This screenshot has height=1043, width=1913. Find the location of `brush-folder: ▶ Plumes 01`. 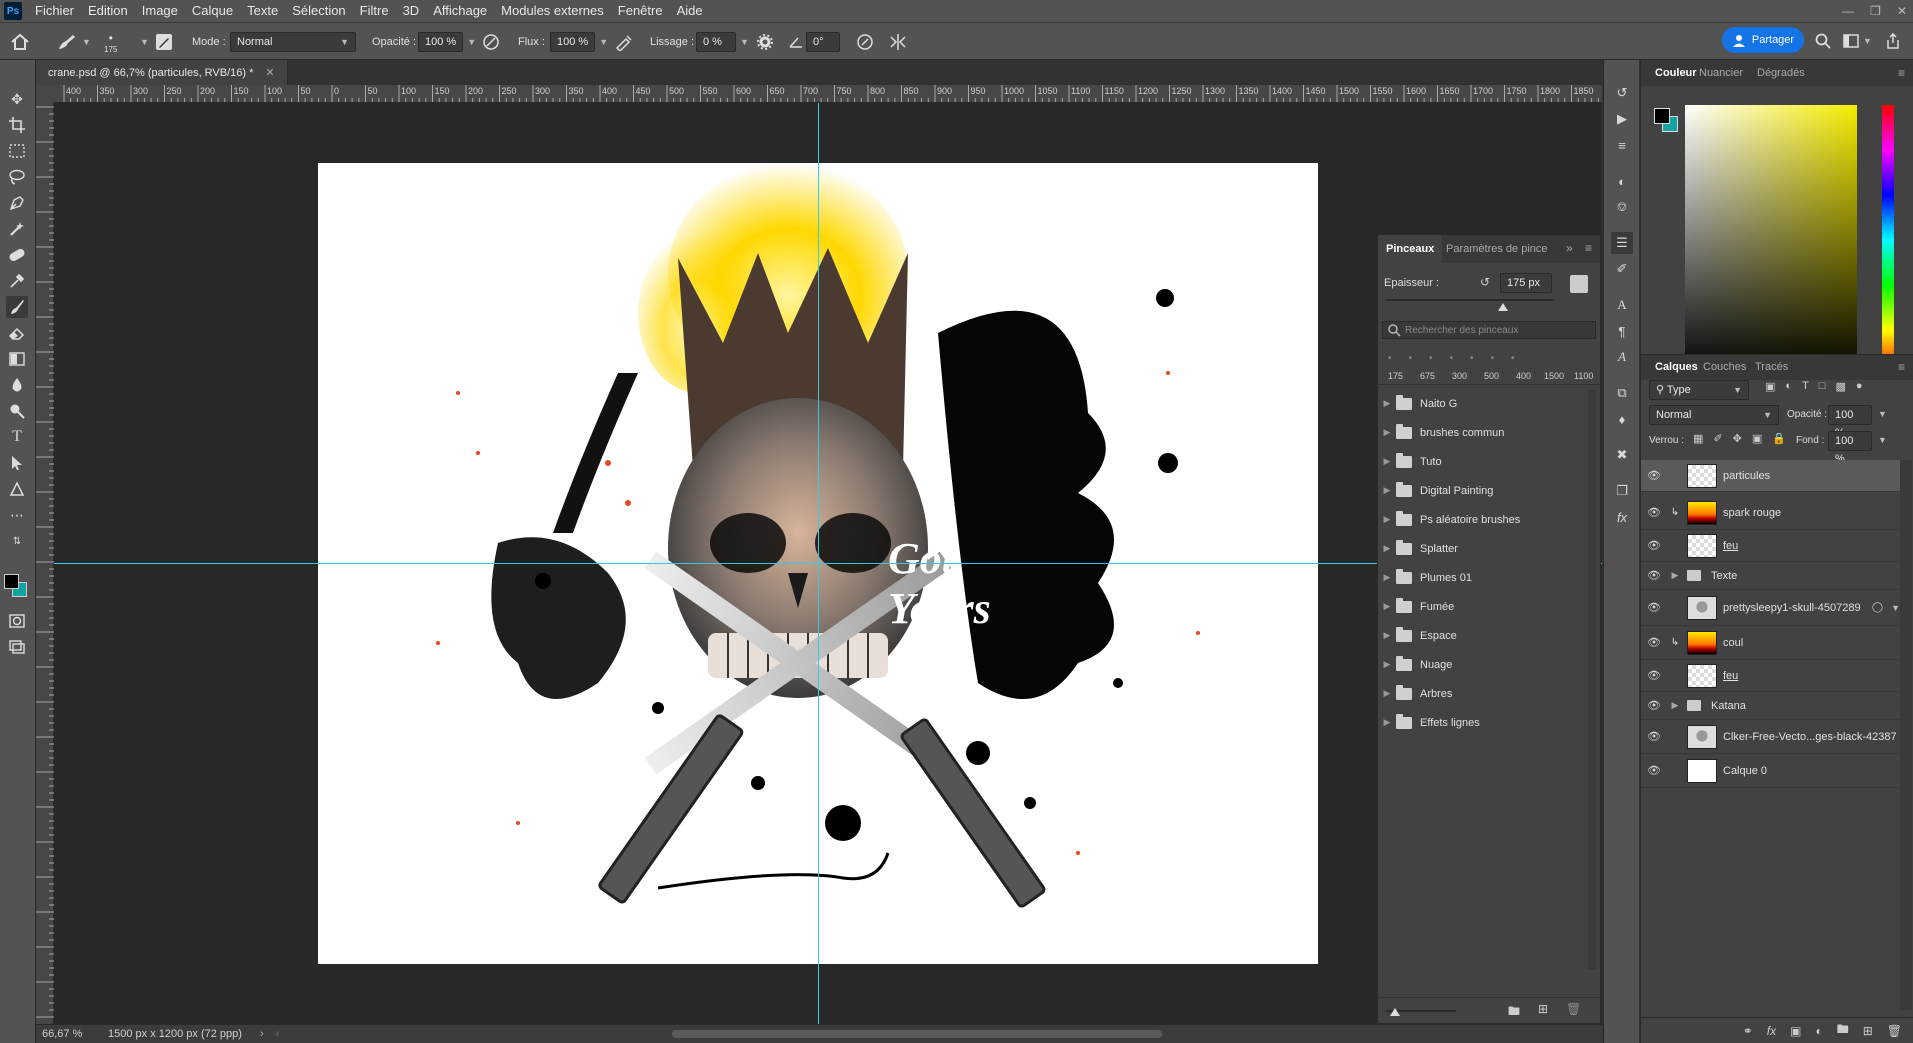

brush-folder: ▶ Plumes 01 is located at coordinates (1482, 577).